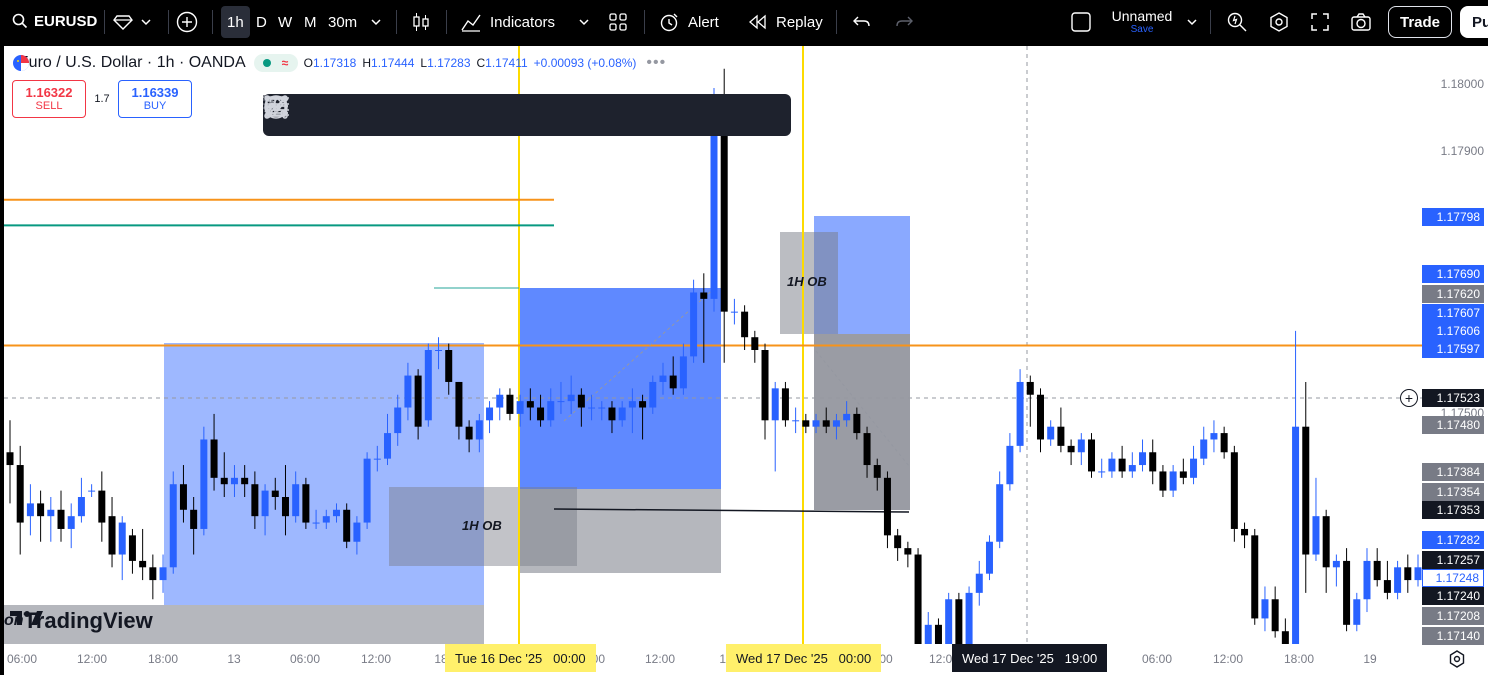  What do you see at coordinates (26, 618) in the screenshot?
I see `tradingview-logo-icon` at bounding box center [26, 618].